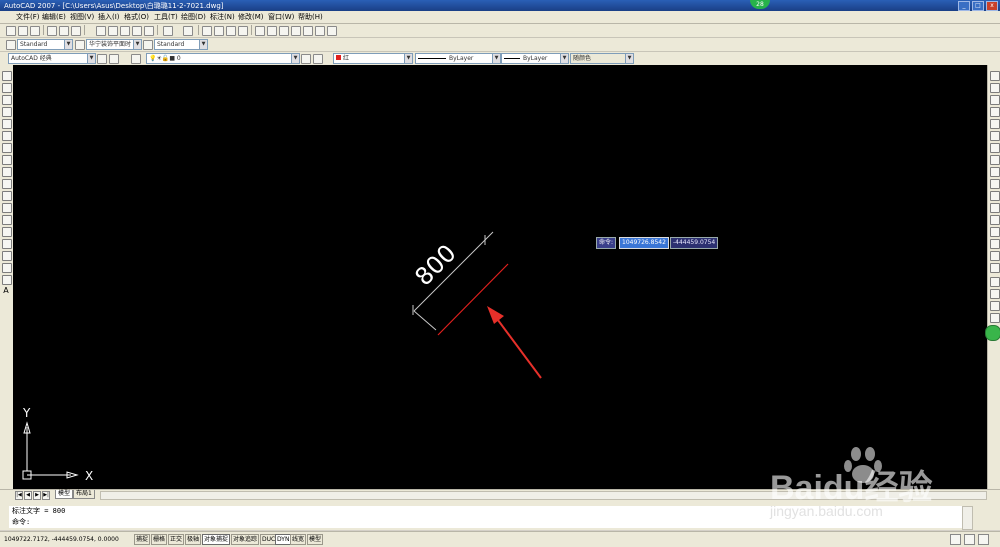 This screenshot has width=1000, height=547. What do you see at coordinates (272, 31) in the screenshot?
I see `design-center-icon` at bounding box center [272, 31].